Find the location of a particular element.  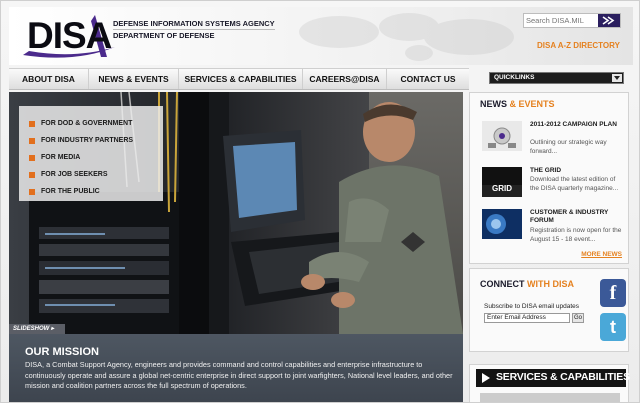

services-capabilities-button: SERVICES & CAPABILITIES is located at coordinates (553, 378).